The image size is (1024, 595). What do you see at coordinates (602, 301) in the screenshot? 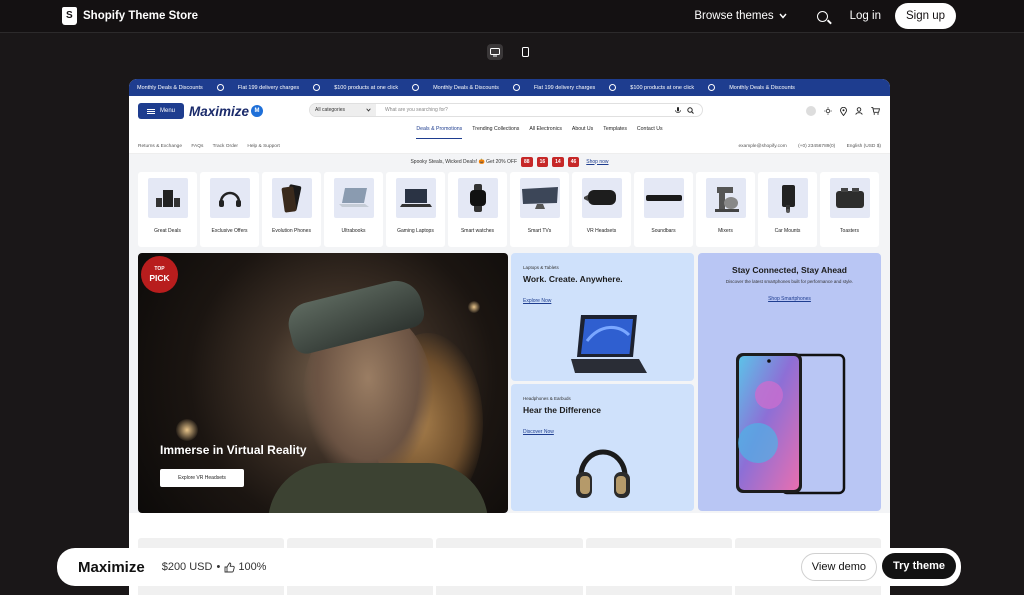
I see `laptops-explore-link: Explore Now` at bounding box center [602, 301].